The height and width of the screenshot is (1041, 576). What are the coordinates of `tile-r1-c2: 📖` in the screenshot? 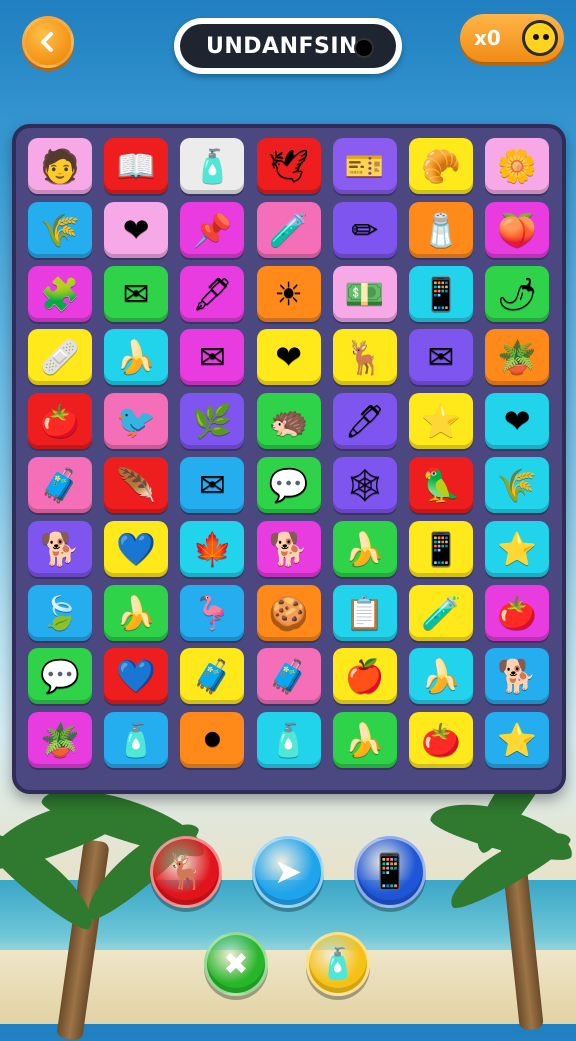 It's located at (136, 166).